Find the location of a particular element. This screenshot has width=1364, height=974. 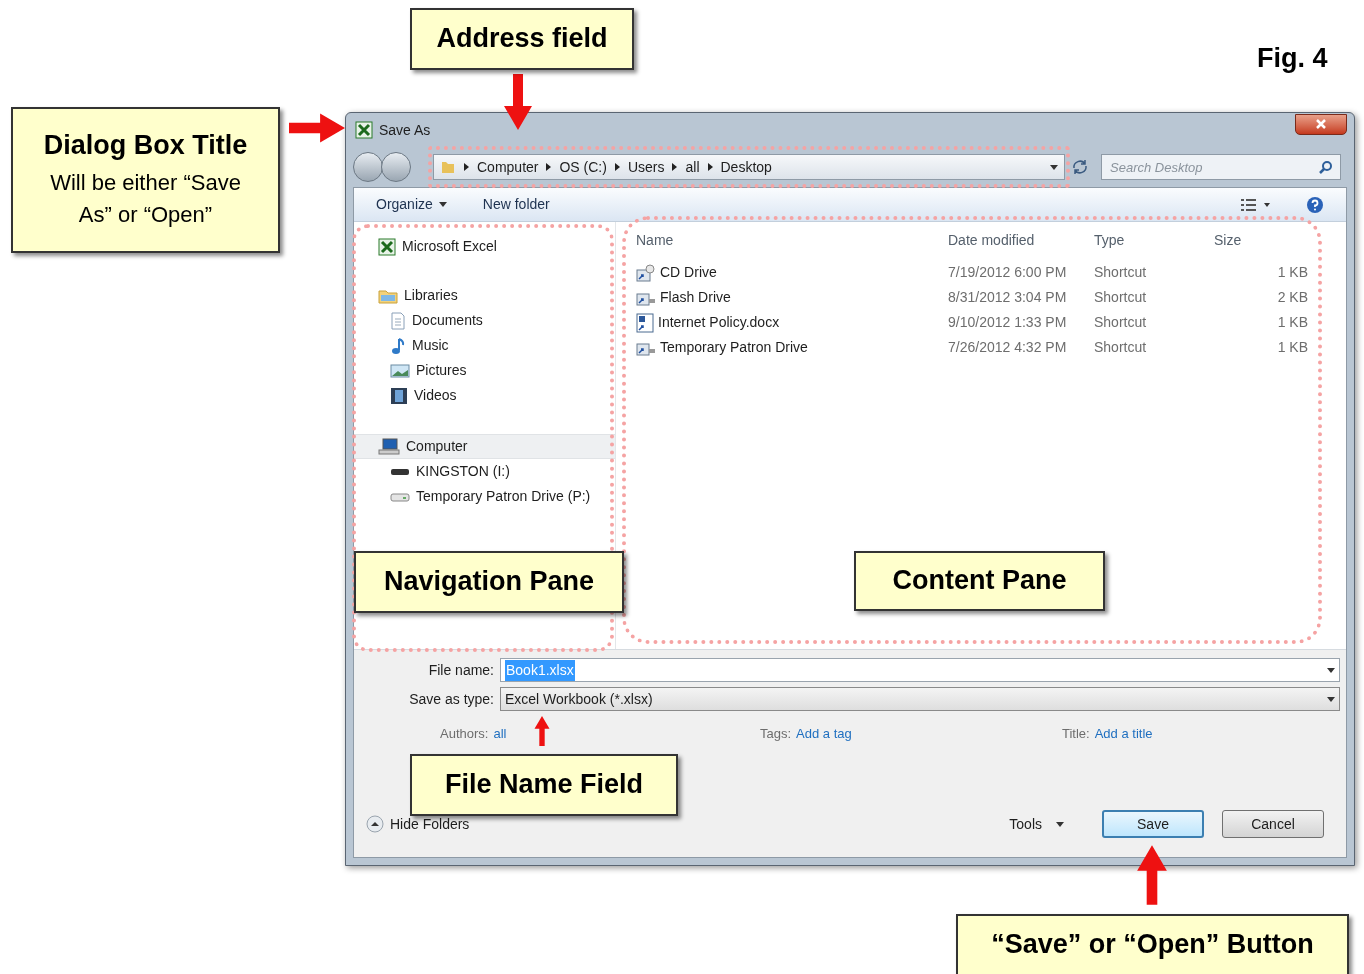

file-row: Temporary Patron Drive 7/26/2012 4:32 PM Shortcut 1 KB is located at coordinates (978, 347).